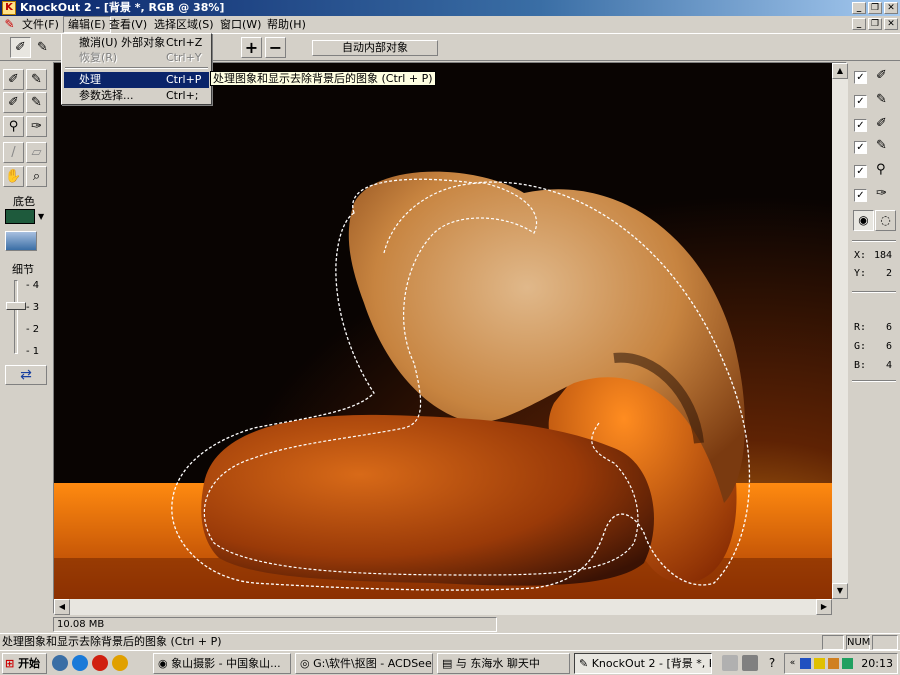  Describe the element at coordinates (36, 102) in the screenshot. I see `outside-polygon-icon: ✎` at that location.